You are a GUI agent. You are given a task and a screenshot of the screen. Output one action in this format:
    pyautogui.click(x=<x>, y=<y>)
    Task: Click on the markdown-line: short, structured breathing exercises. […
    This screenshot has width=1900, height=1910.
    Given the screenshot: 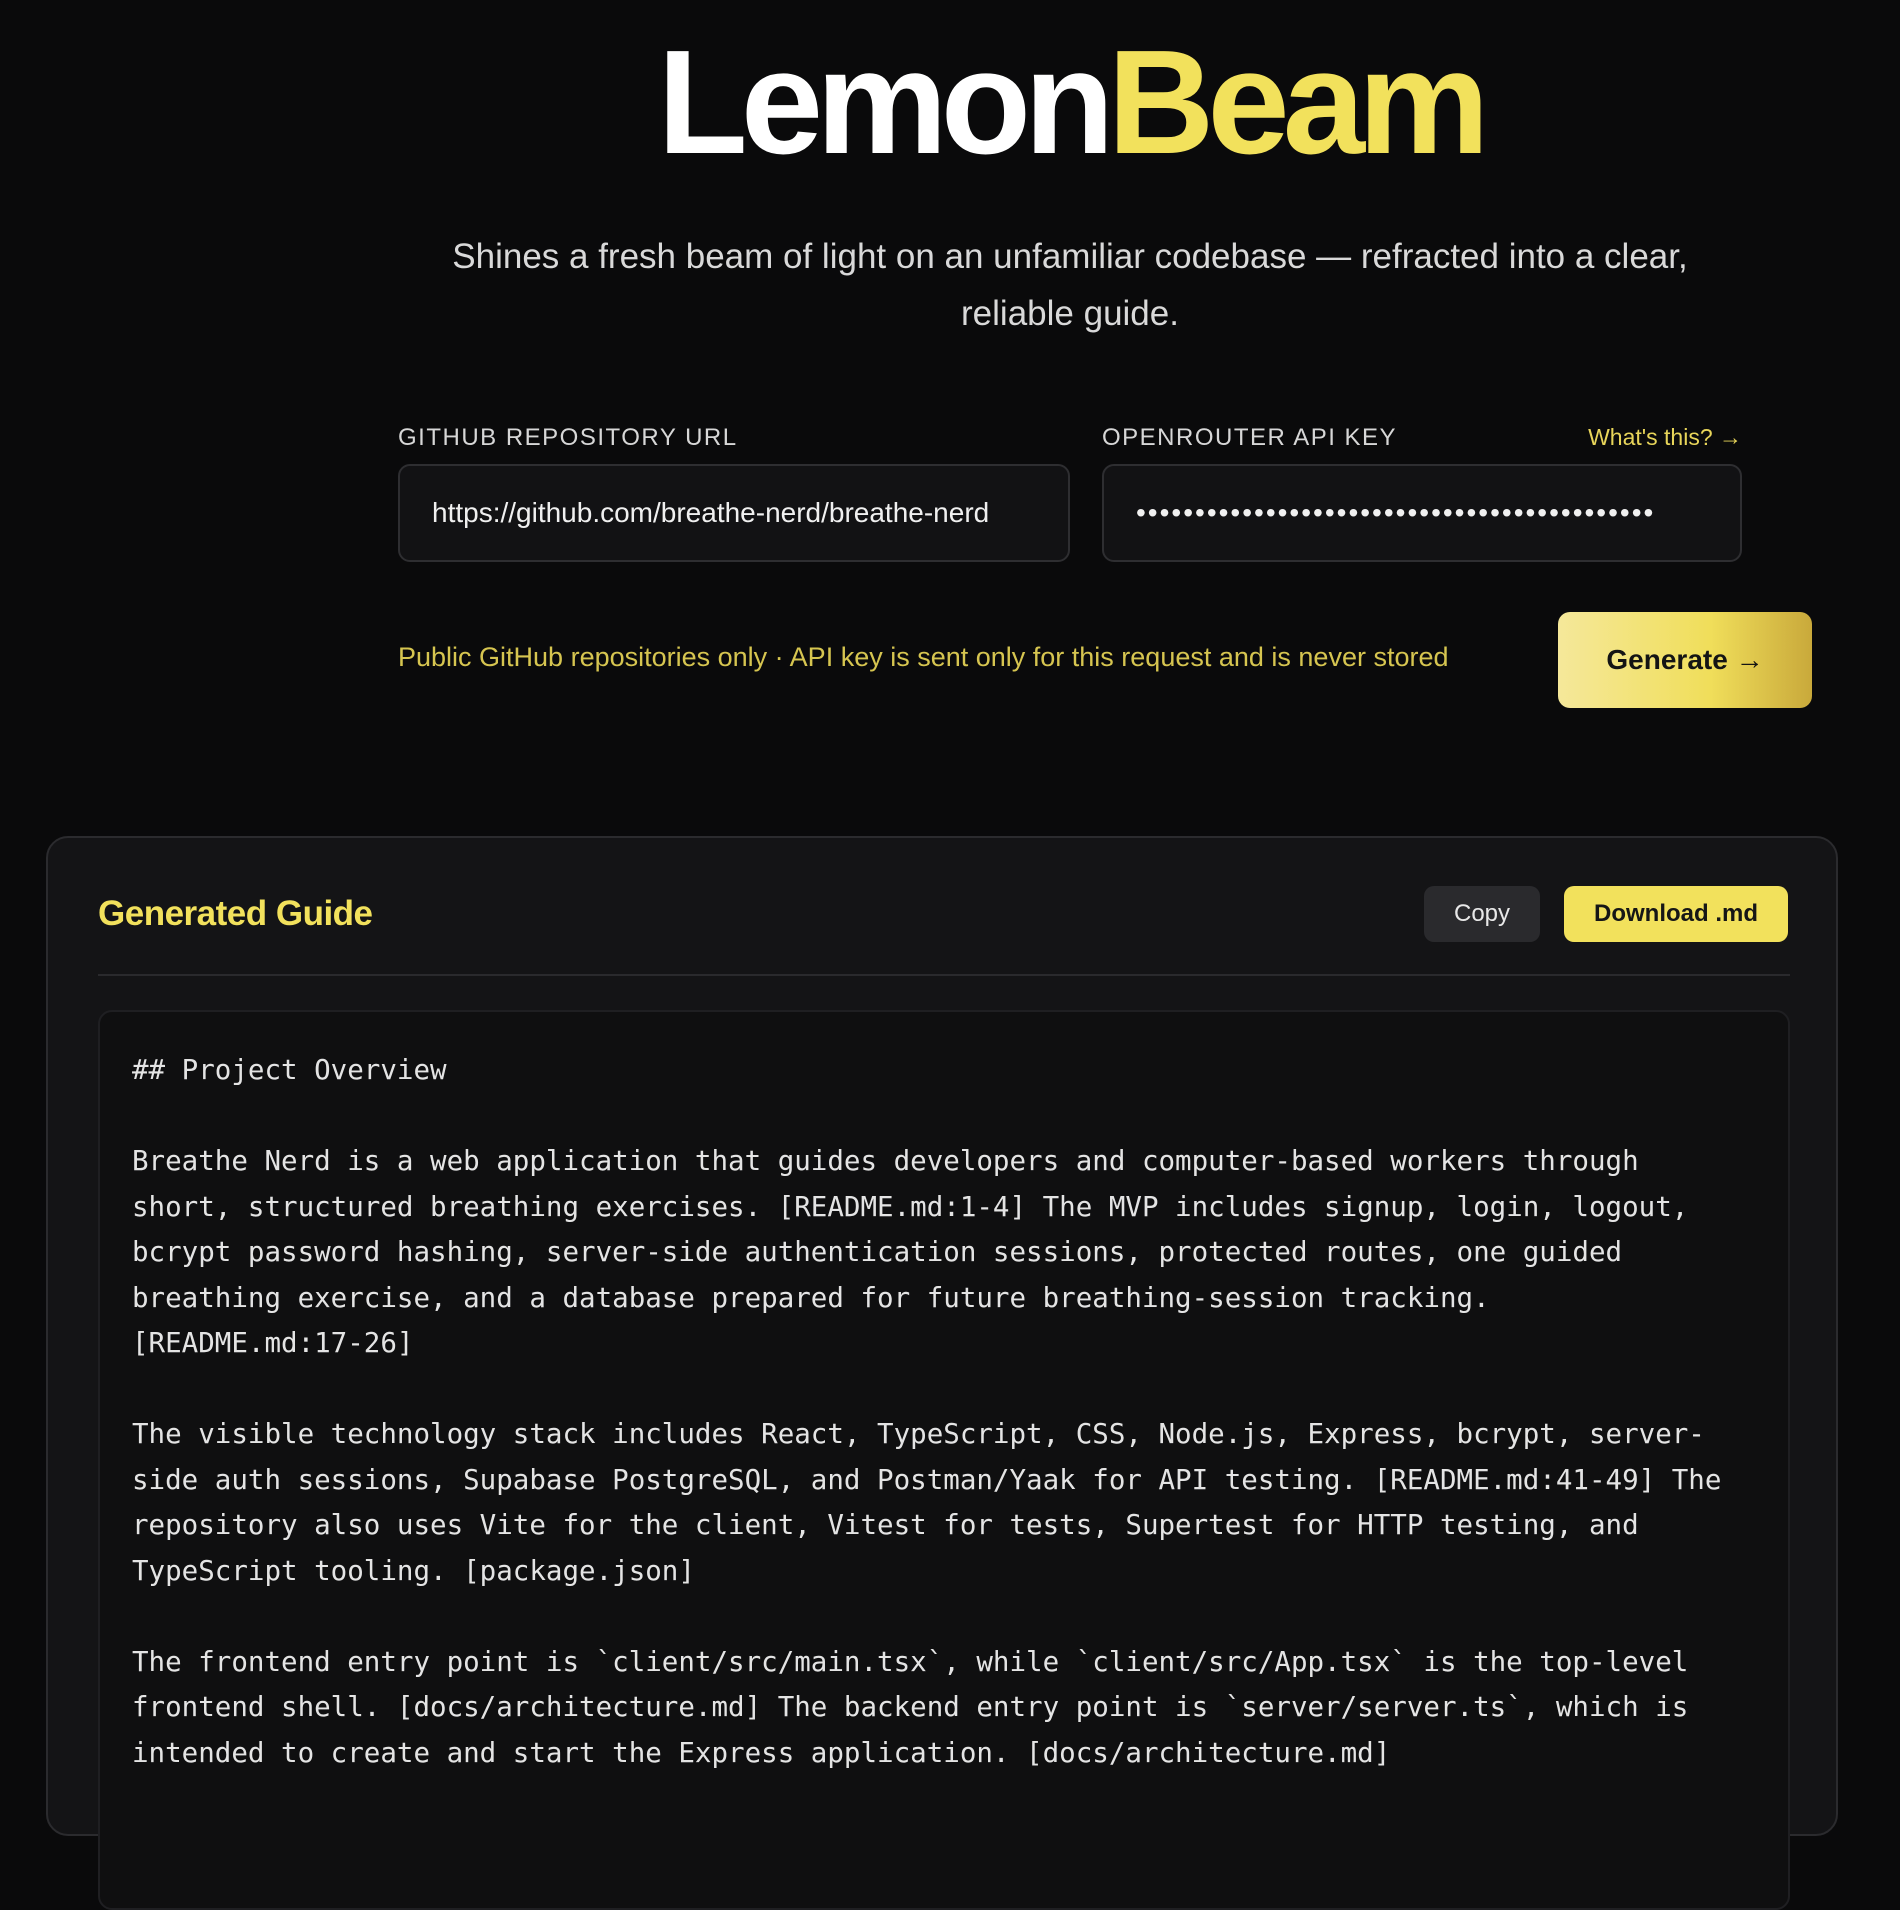 What is the action you would take?
    pyautogui.click(x=910, y=1206)
    